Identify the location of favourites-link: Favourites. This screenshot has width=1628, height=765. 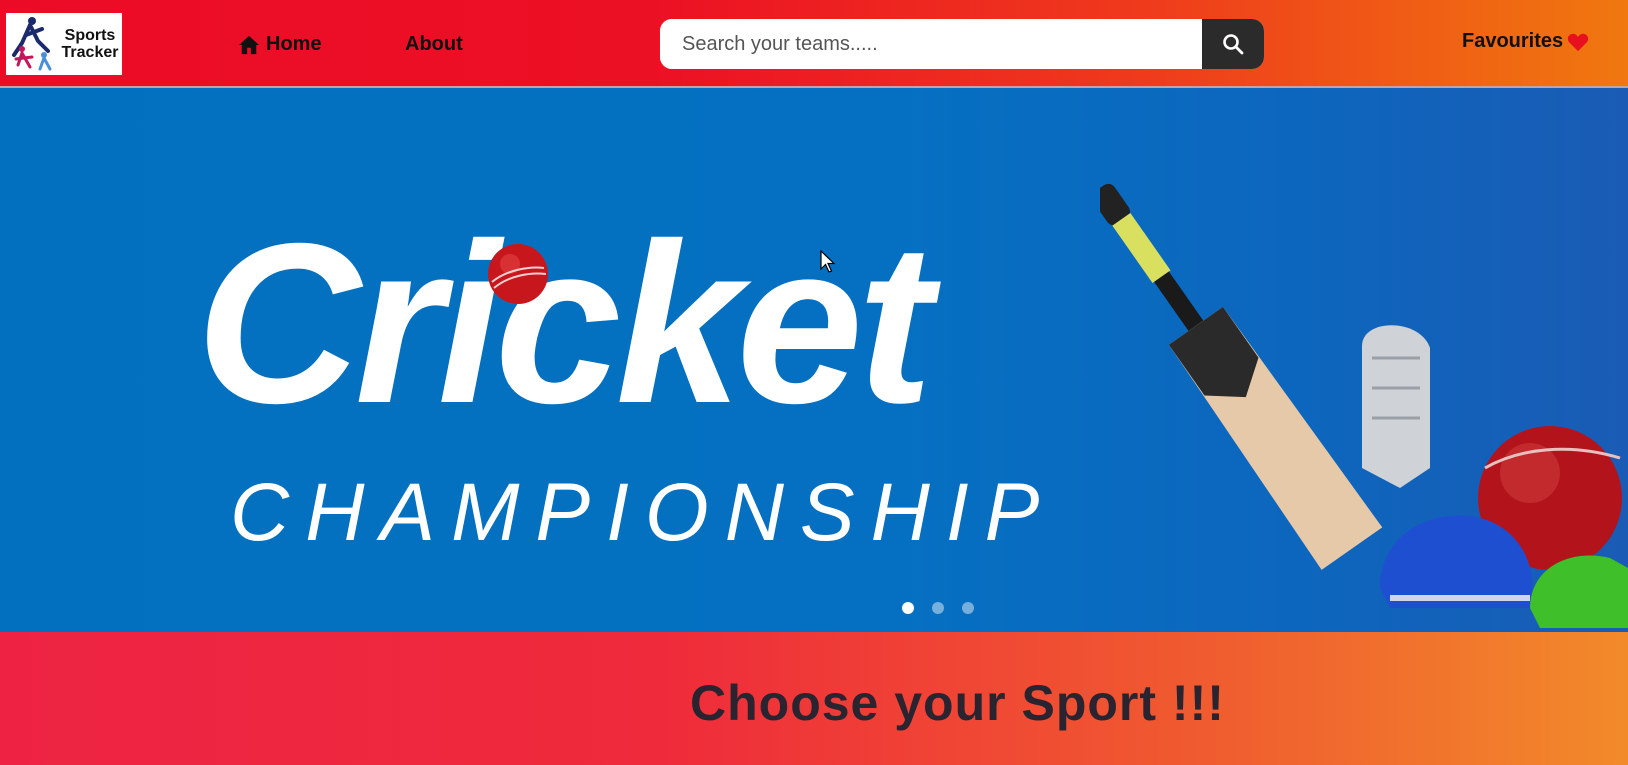
(1525, 41).